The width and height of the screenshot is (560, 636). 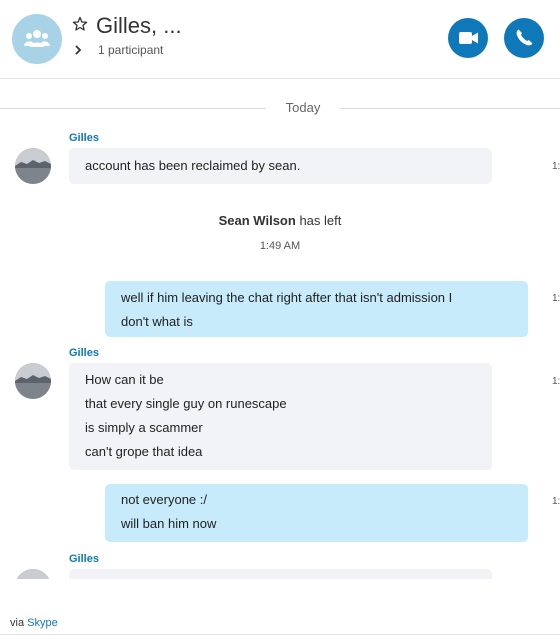 I want to click on chevron-right-icon, so click(x=78, y=50).